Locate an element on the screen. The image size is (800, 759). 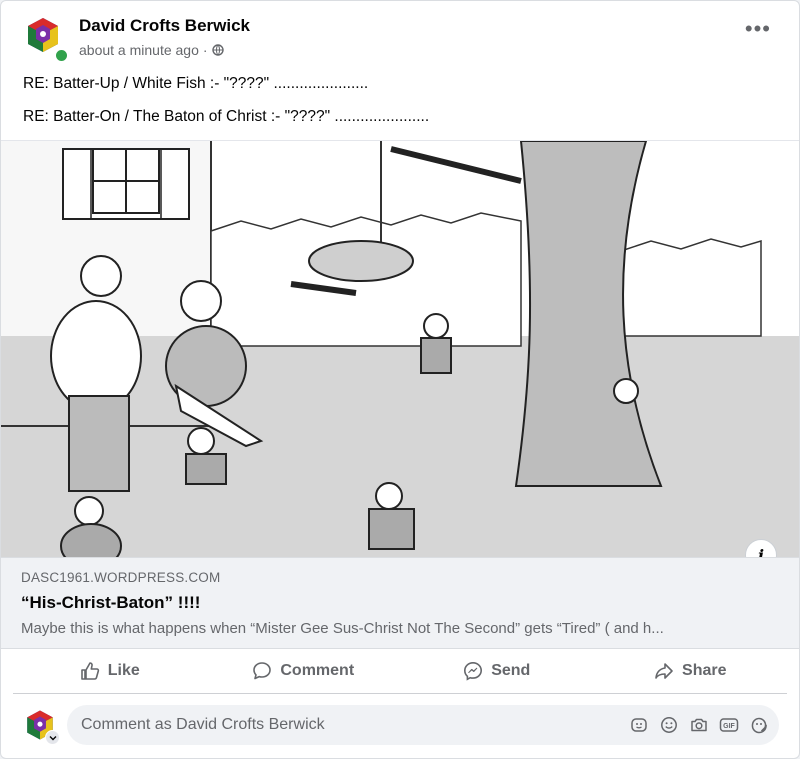
messenger-icon is located at coordinates (473, 671).